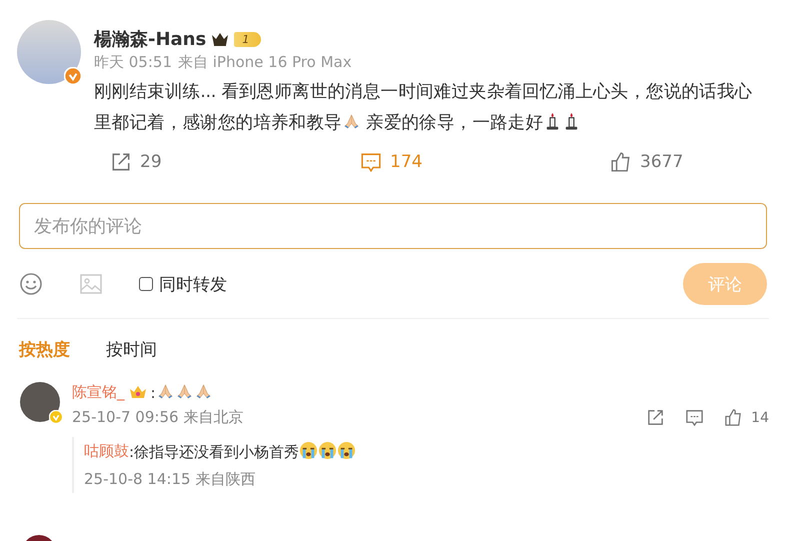 This screenshot has height=541, width=788. Describe the element at coordinates (40, 402) in the screenshot. I see `avatar-placeholder` at that location.